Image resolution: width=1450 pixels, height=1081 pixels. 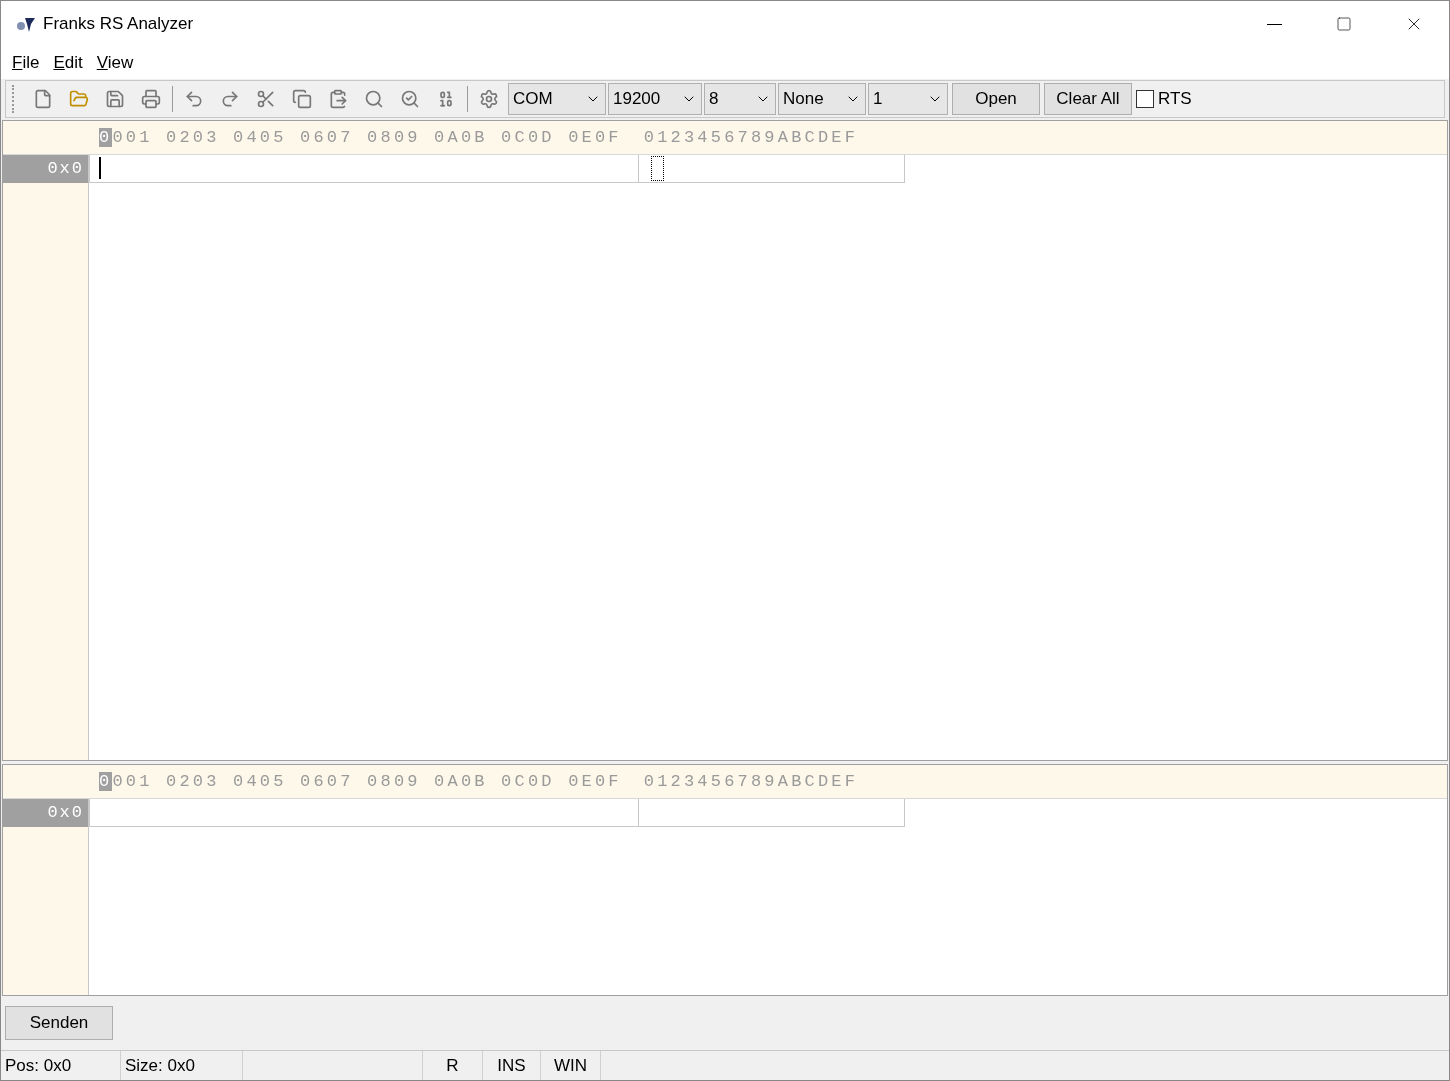 What do you see at coordinates (822, 99) in the screenshot?
I see `dropdown: None` at bounding box center [822, 99].